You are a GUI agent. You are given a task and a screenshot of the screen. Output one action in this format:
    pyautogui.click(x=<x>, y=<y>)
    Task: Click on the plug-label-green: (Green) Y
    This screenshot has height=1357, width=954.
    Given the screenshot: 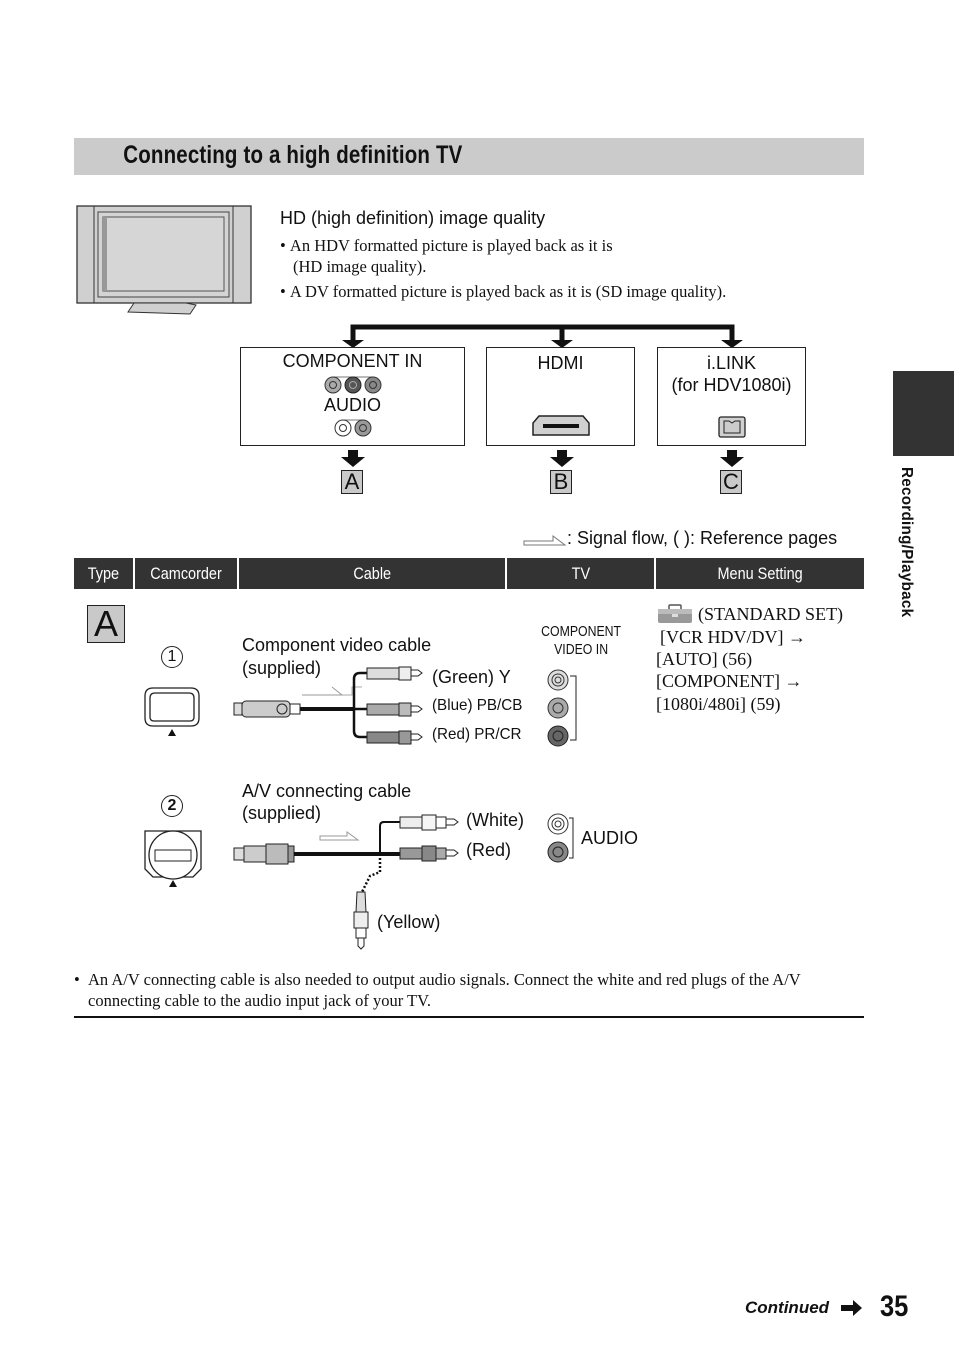 What is the action you would take?
    pyautogui.click(x=471, y=677)
    